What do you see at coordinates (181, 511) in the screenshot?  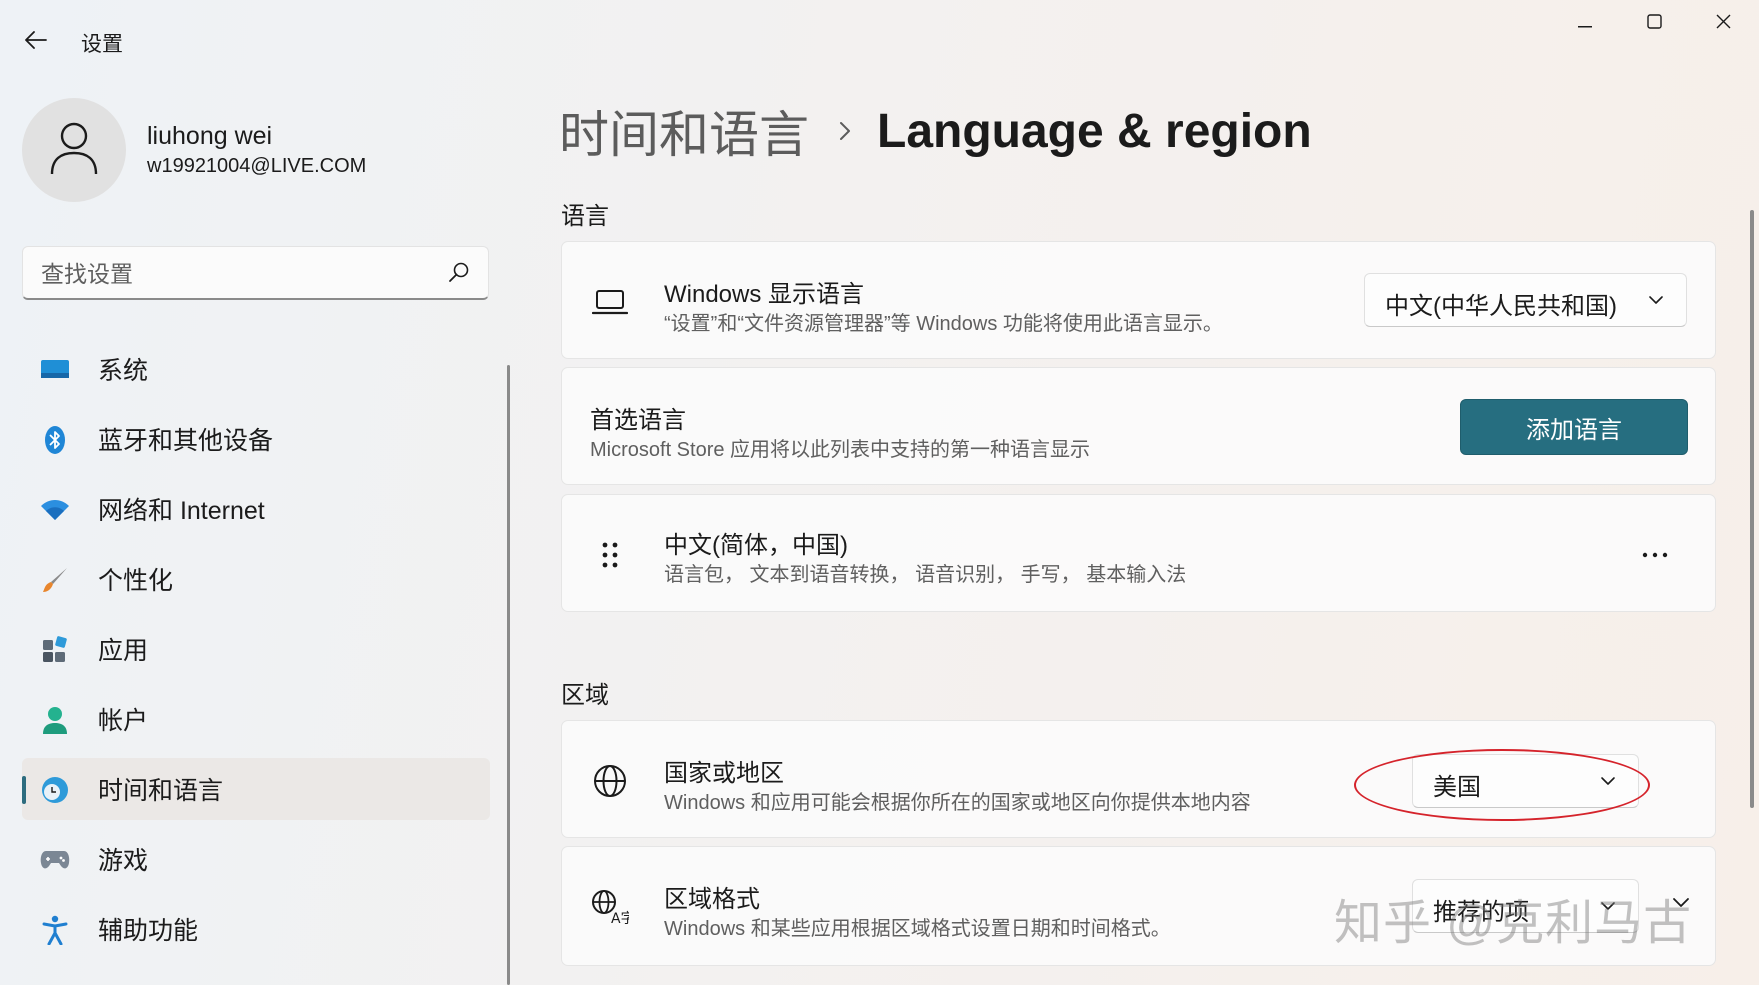 I see `sidebar-item-label: 网络和 Internet` at bounding box center [181, 511].